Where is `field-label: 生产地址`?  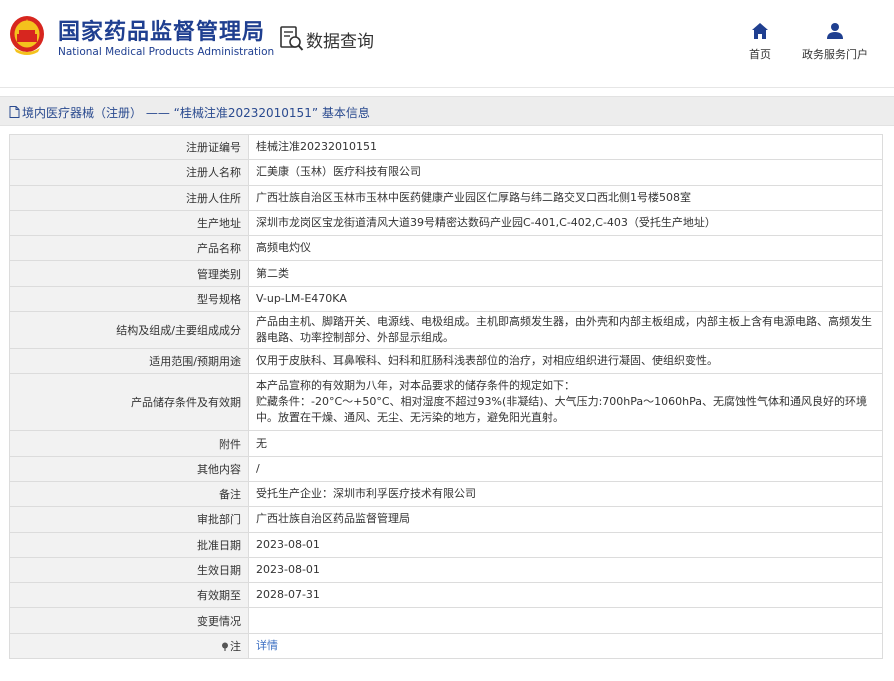 field-label: 生产地址 is located at coordinates (129, 223).